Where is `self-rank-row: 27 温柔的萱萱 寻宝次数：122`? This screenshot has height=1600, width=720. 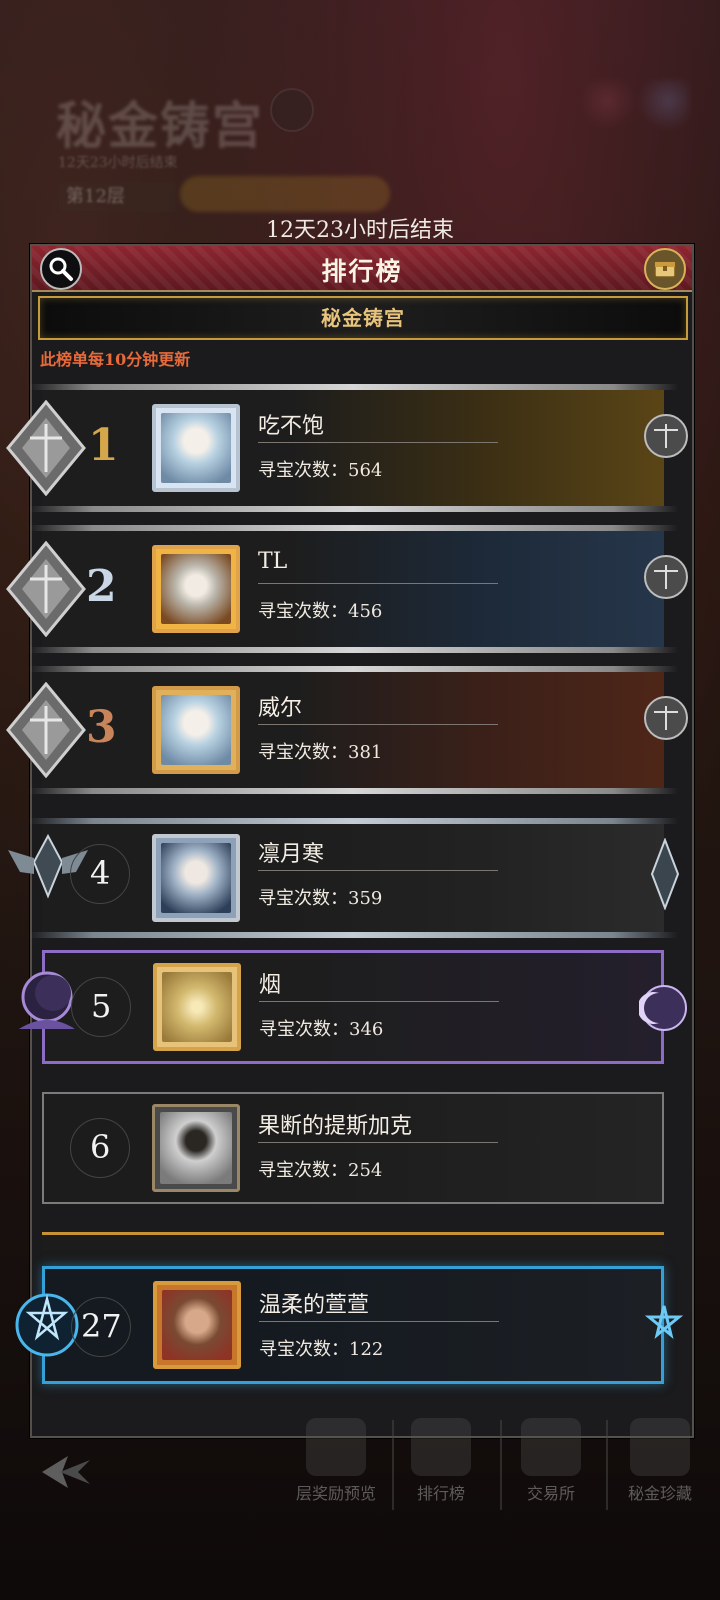 self-rank-row: 27 温柔的萱萱 寻宝次数：122 is located at coordinates (349, 1325).